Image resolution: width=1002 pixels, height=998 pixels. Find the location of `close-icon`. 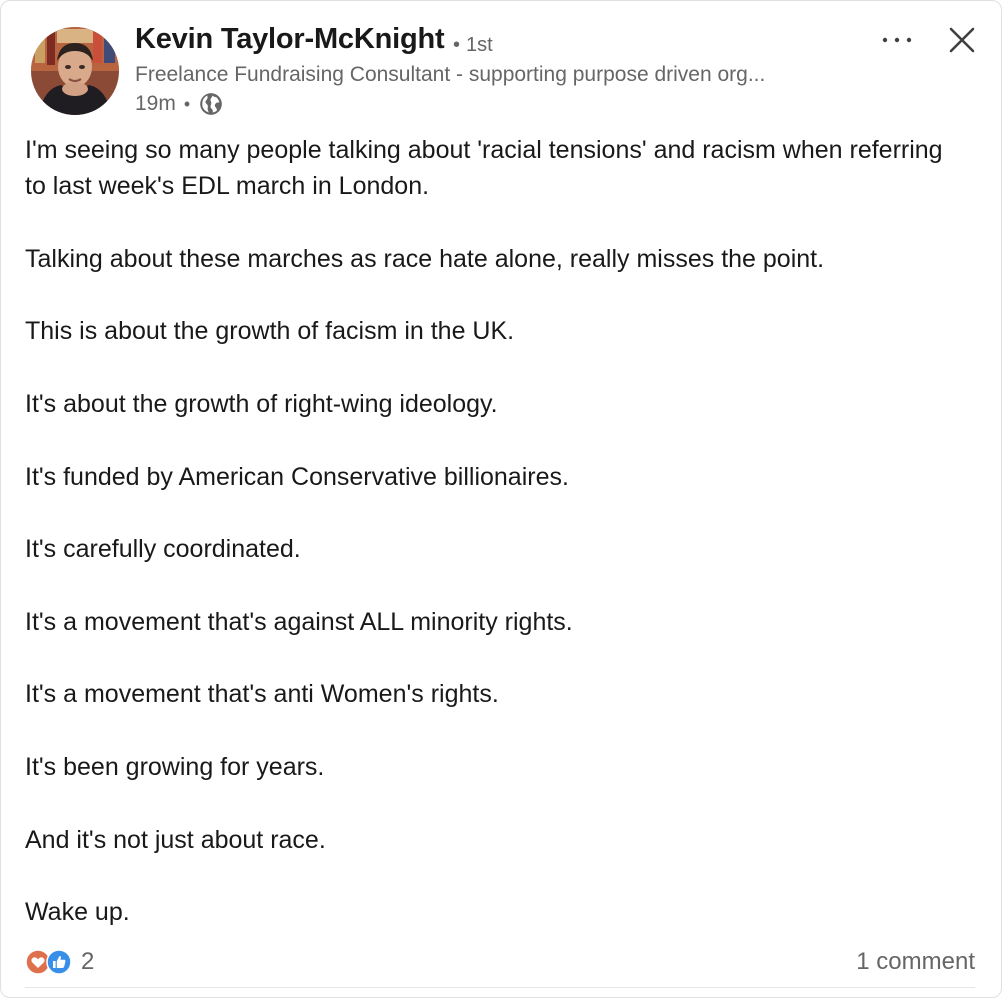

close-icon is located at coordinates (962, 40).